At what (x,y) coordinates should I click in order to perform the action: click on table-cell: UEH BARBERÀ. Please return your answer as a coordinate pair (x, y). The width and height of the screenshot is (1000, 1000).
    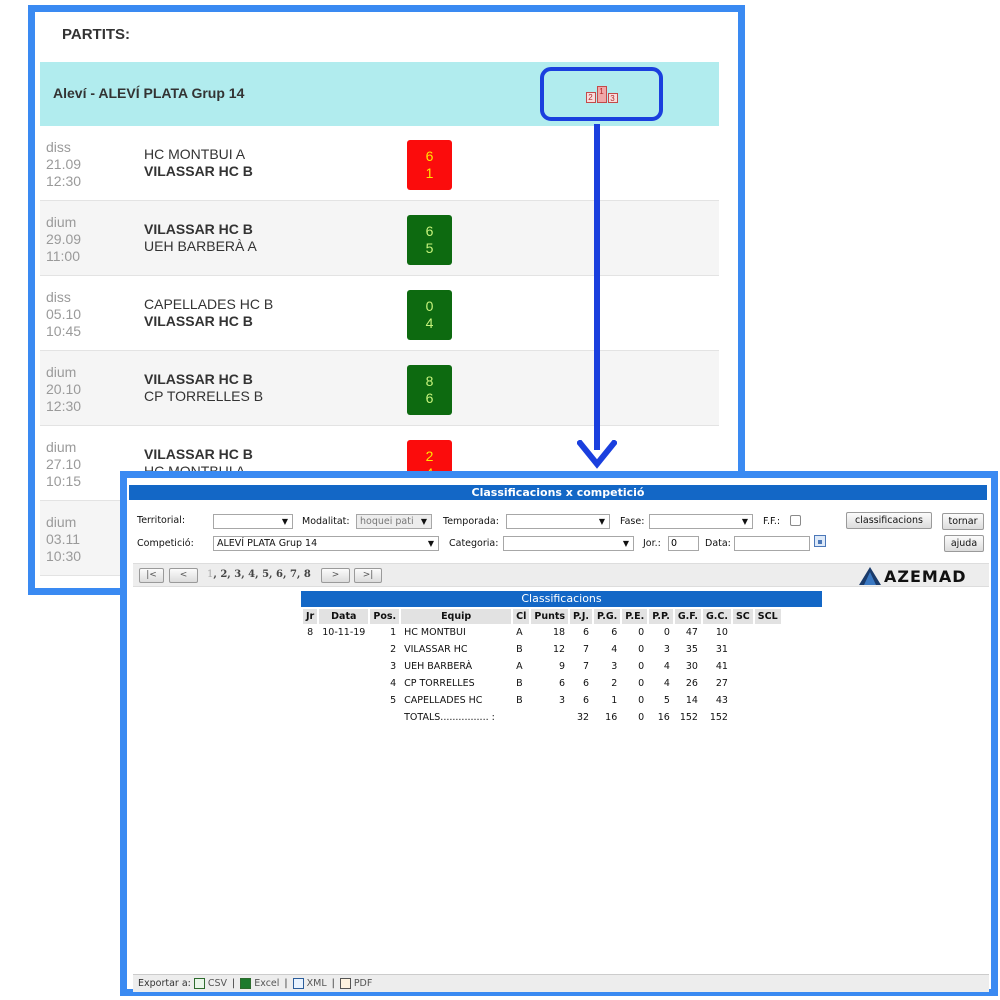
    Looking at the image, I should click on (438, 666).